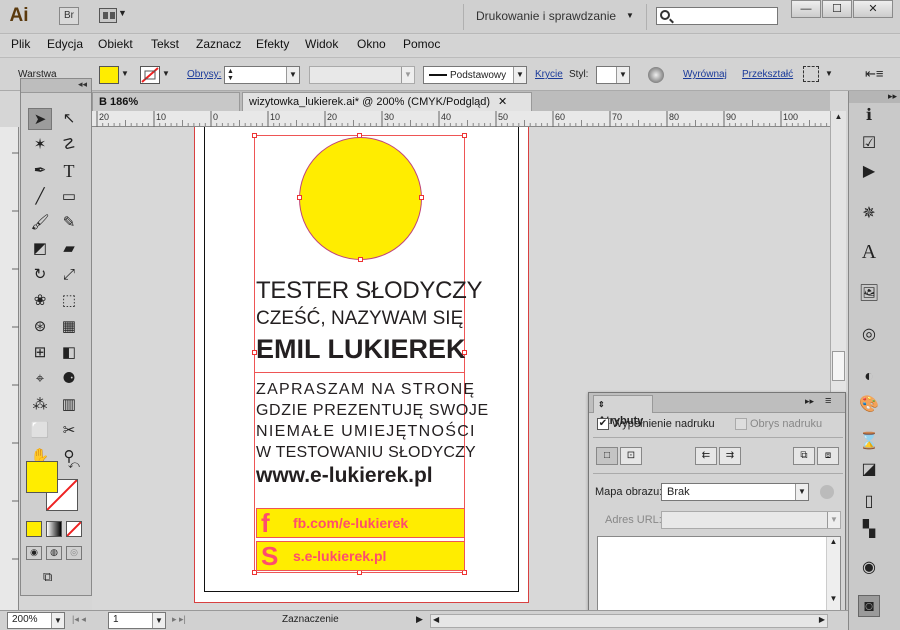 The image size is (900, 630). I want to click on textarea-scrollbar: ▲ ▼, so click(833, 574).